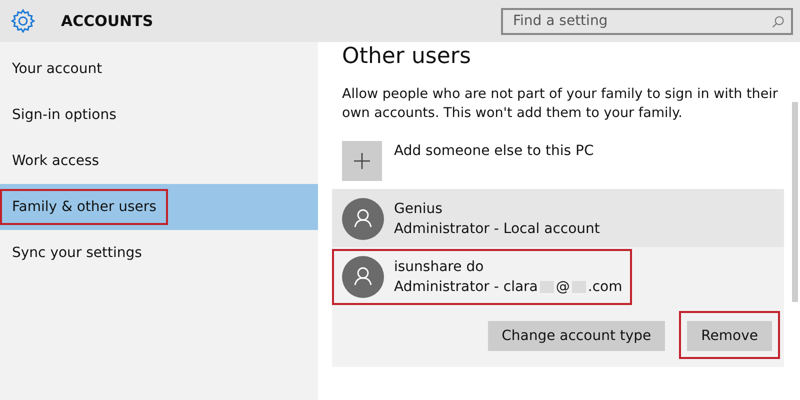 The height and width of the screenshot is (400, 800). What do you see at coordinates (159, 207) in the screenshot?
I see `sidebar-item: Family & other users` at bounding box center [159, 207].